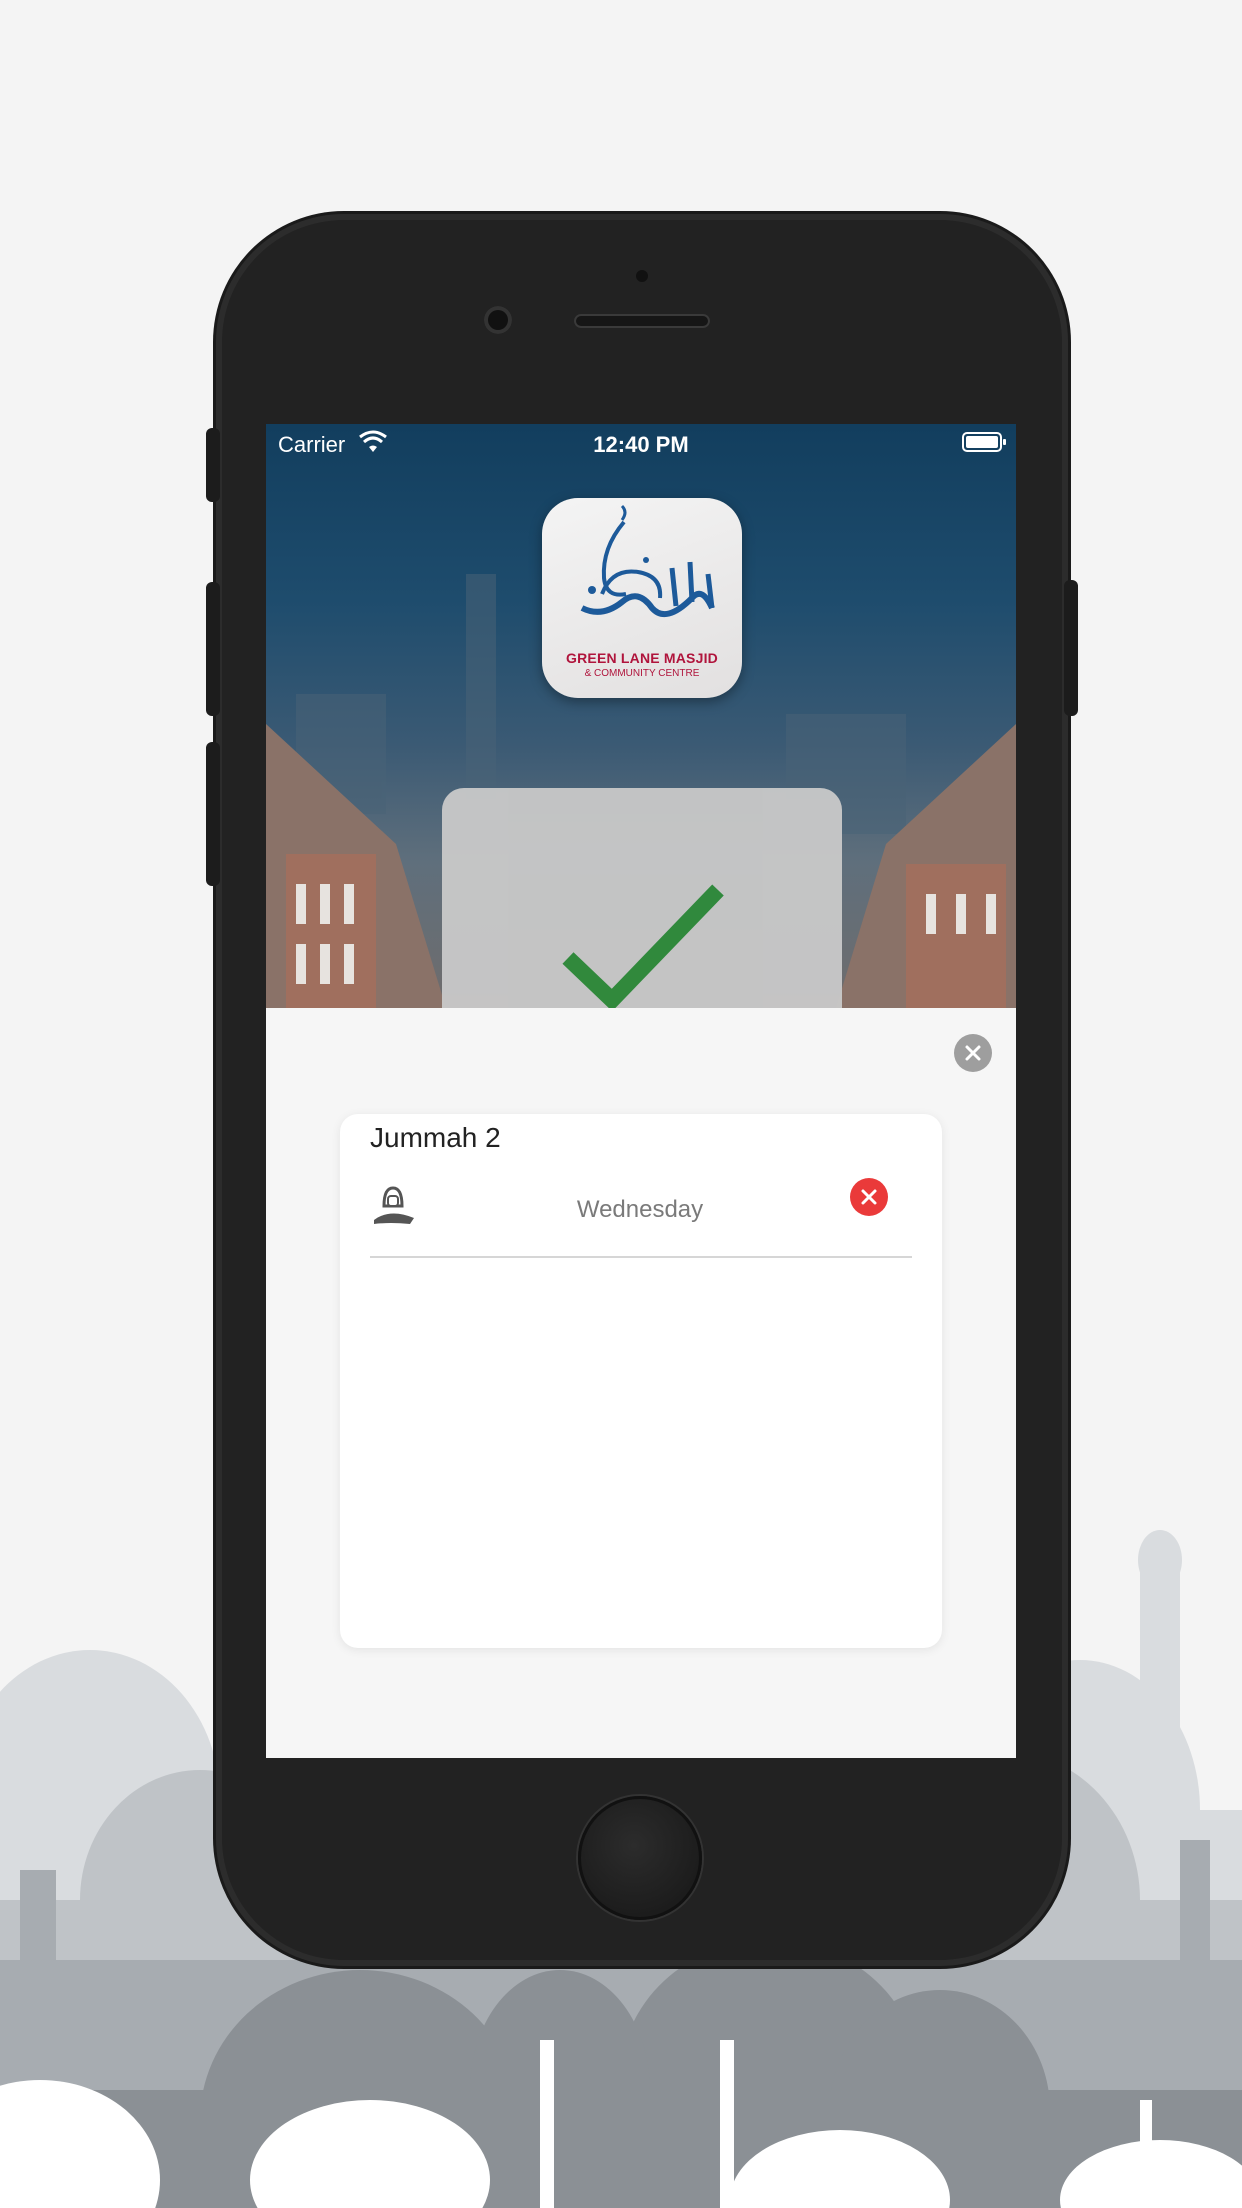 Image resolution: width=1242 pixels, height=2208 pixels. What do you see at coordinates (498, 320) in the screenshot?
I see `front-camera` at bounding box center [498, 320].